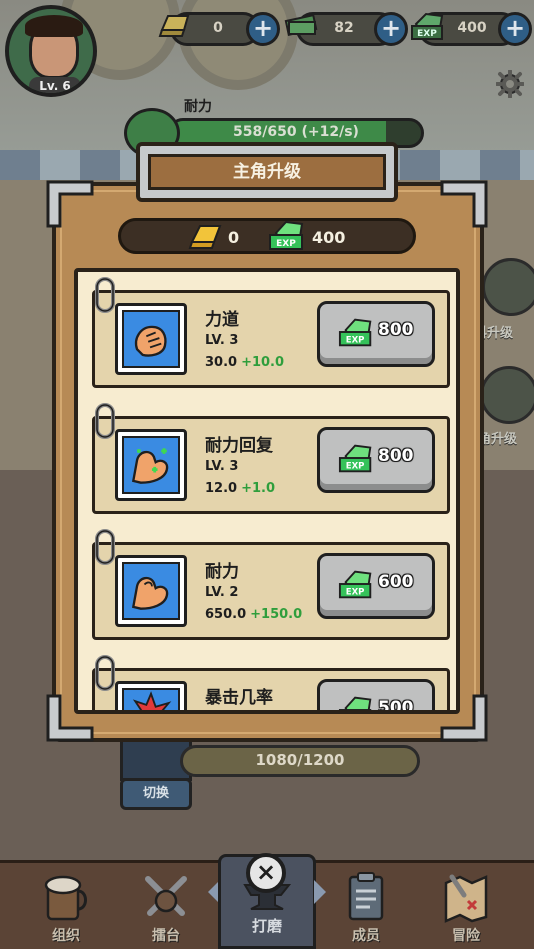 The width and height of the screenshot is (534, 949). What do you see at coordinates (366, 936) in the screenshot?
I see `nav-label-members: 成员` at bounding box center [366, 936].